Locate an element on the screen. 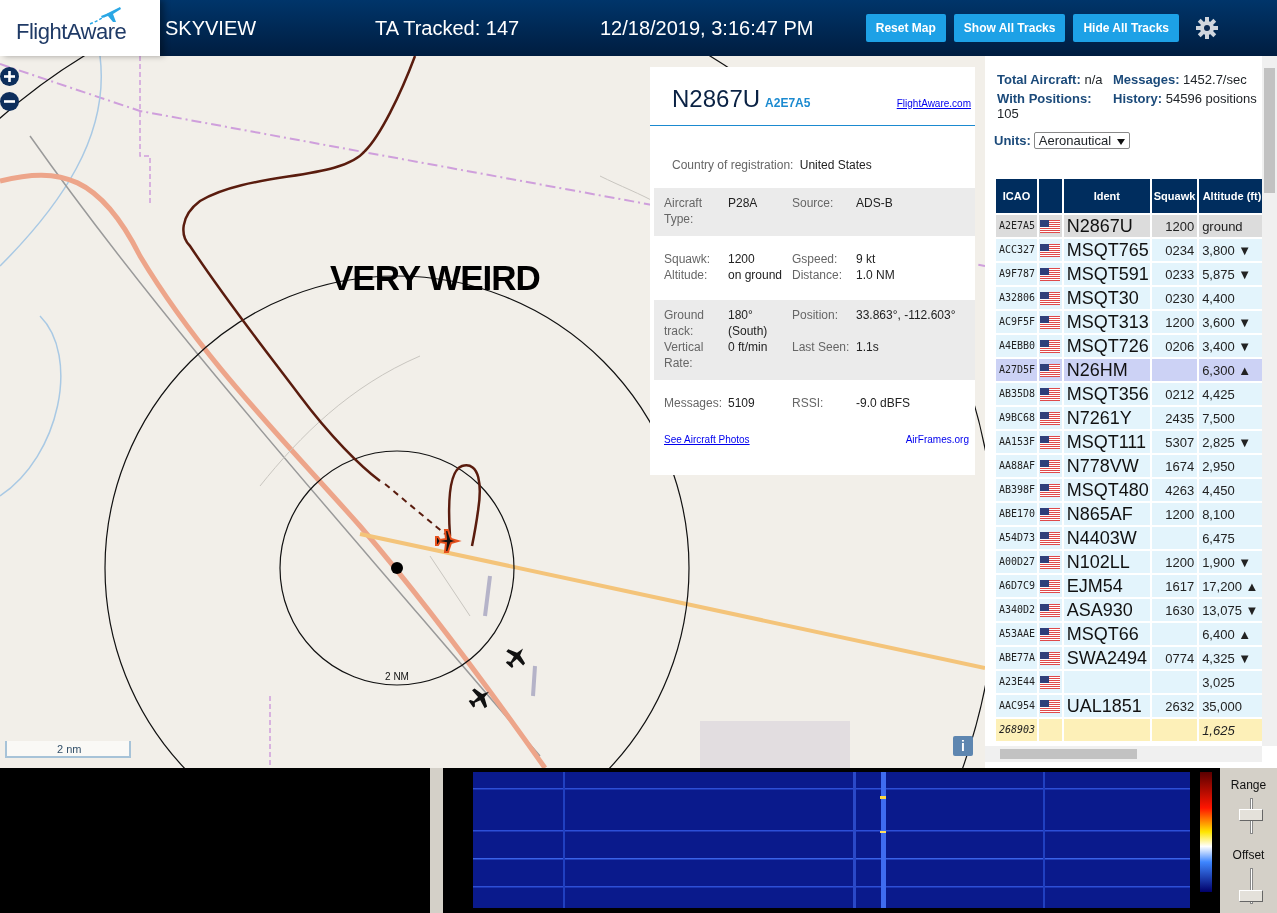 The height and width of the screenshot is (913, 1277). table-cell: N2867U is located at coordinates (1106, 226).